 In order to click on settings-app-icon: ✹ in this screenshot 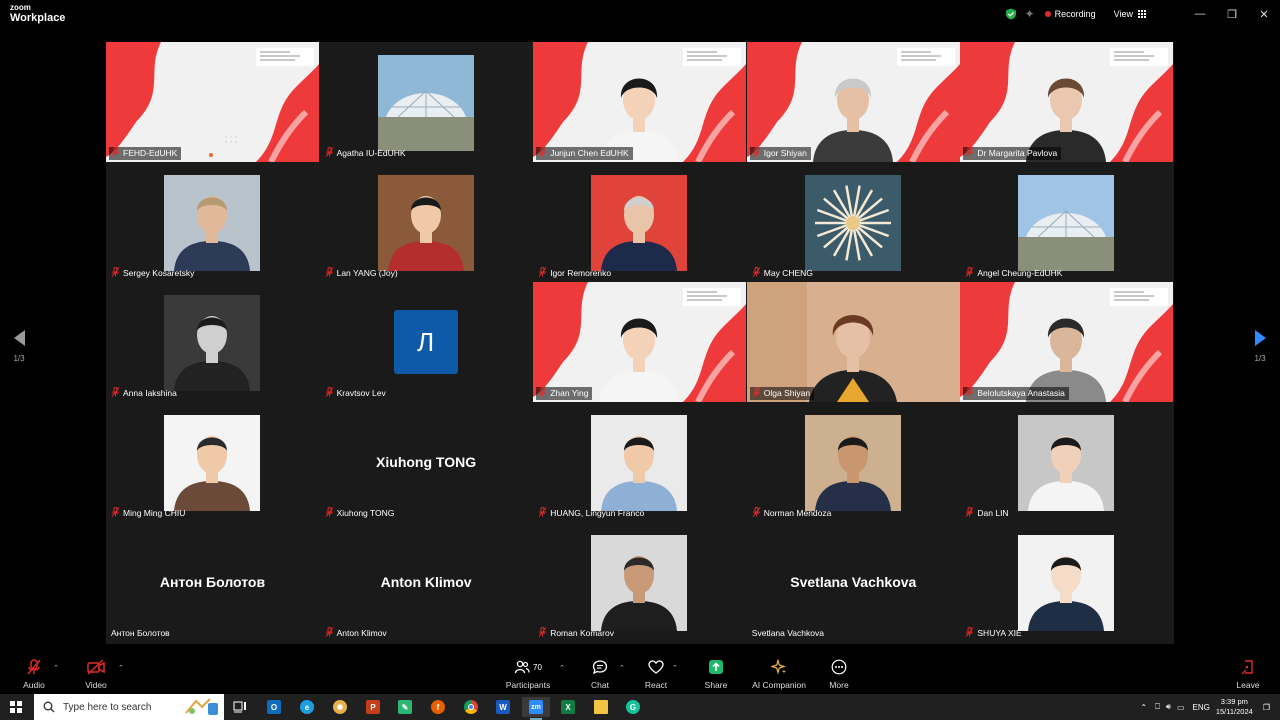, I will do `click(340, 707)`.